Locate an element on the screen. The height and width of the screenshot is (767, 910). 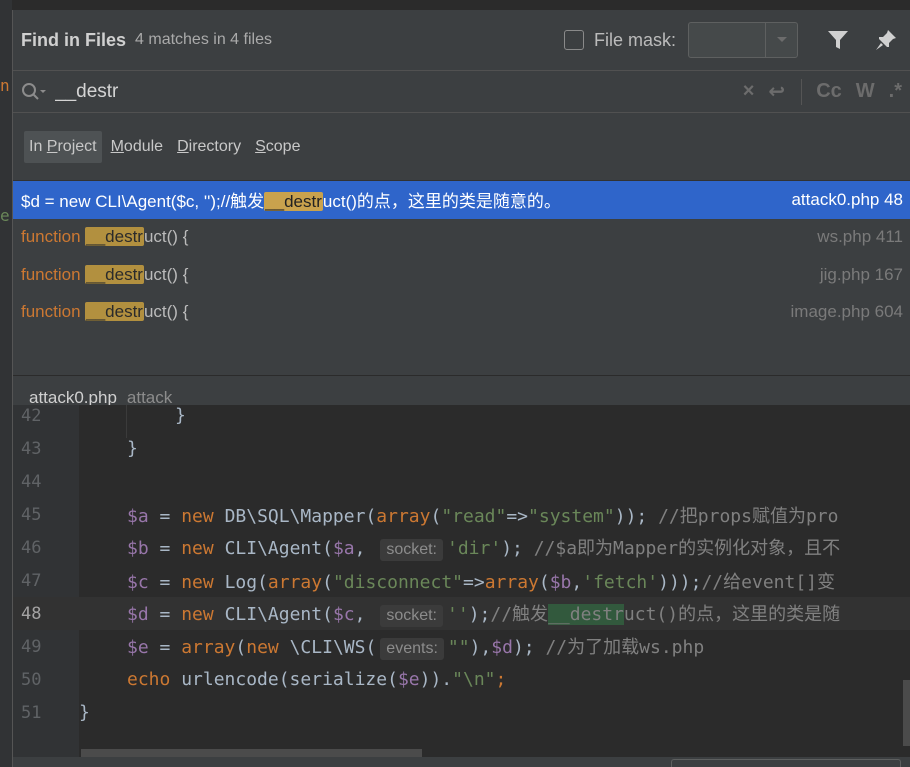
new-line-icon: ↩ is located at coordinates (776, 91).